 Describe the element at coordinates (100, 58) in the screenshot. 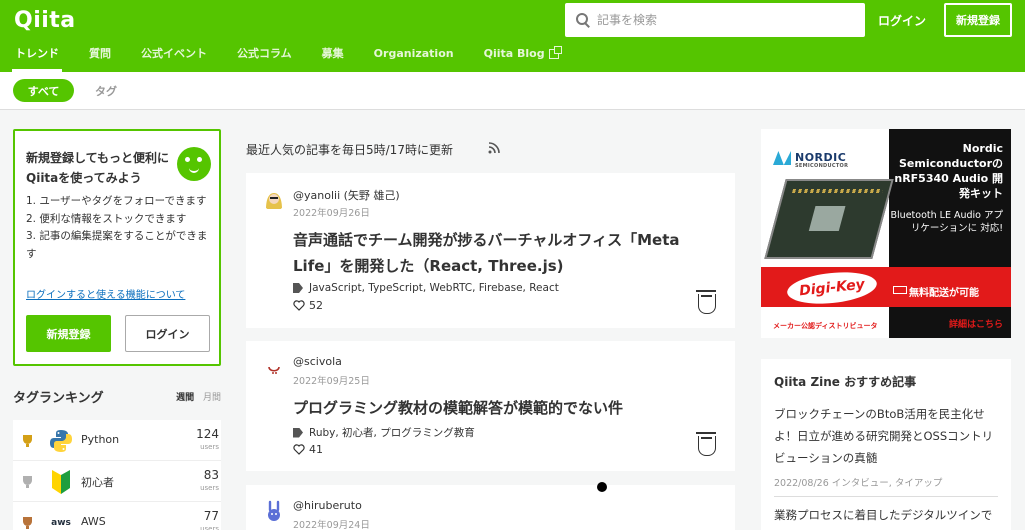

I see `nav-tab-questions: 質問` at that location.